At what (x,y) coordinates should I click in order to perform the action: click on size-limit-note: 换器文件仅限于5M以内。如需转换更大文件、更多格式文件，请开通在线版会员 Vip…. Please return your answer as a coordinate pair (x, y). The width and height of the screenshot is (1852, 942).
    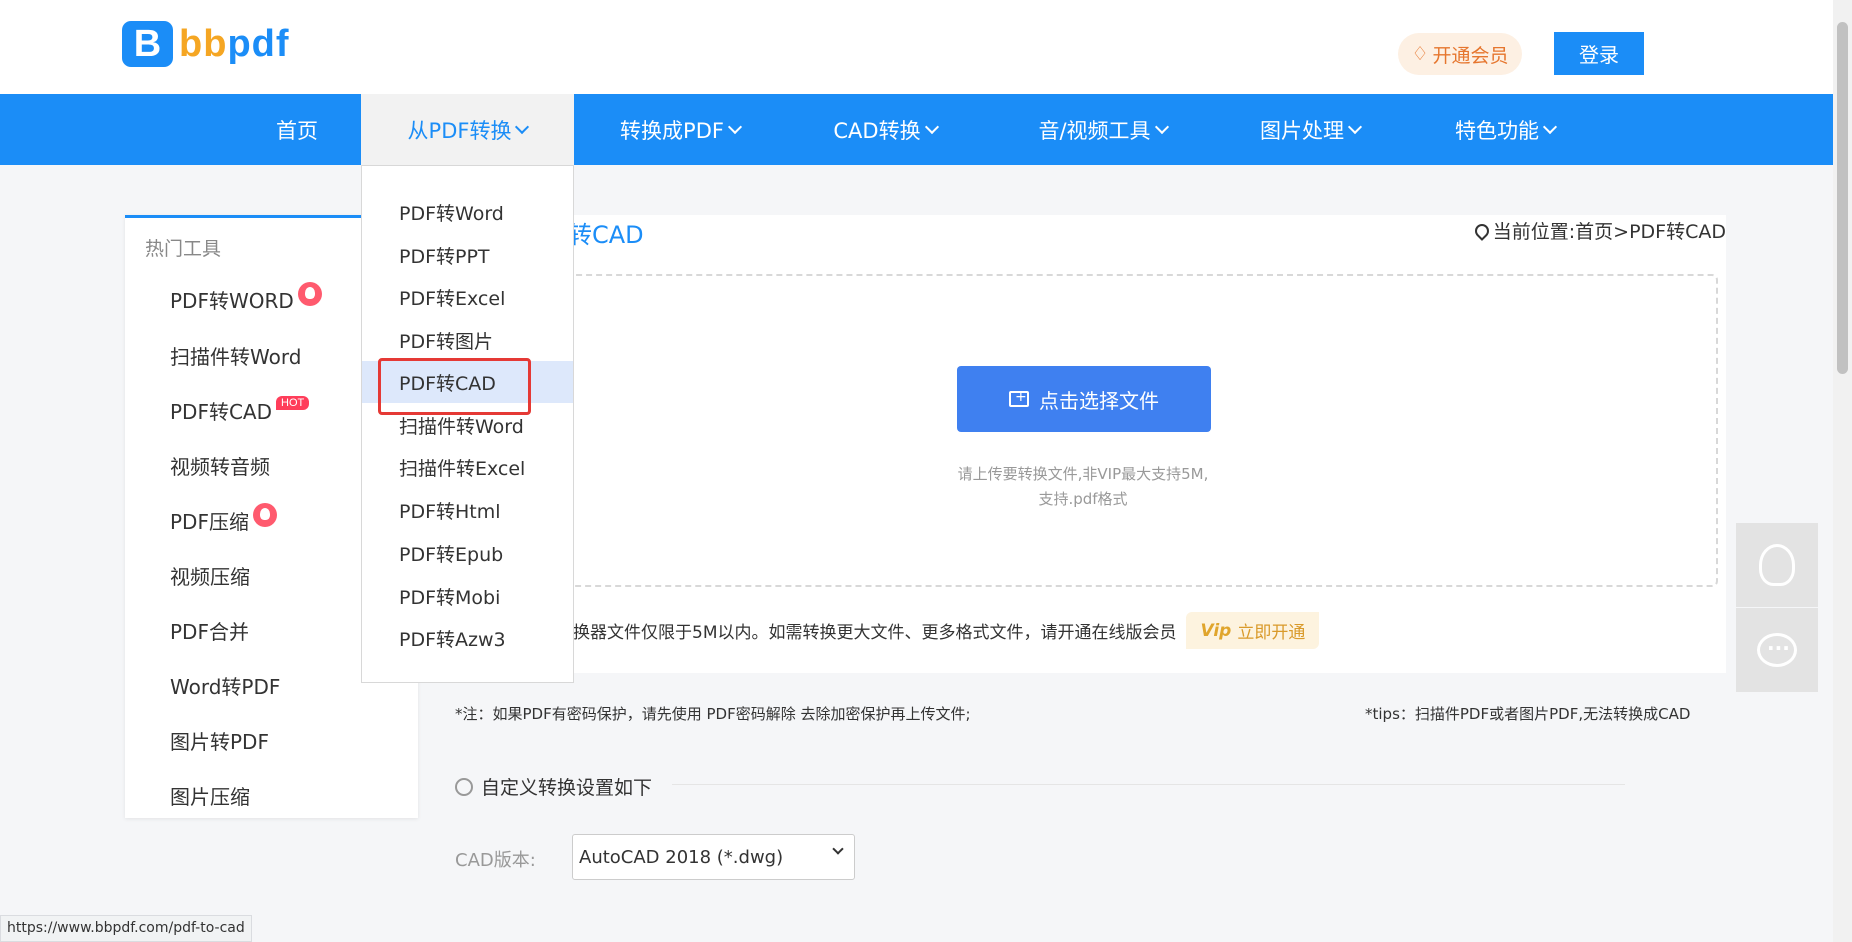
    Looking at the image, I should click on (946, 630).